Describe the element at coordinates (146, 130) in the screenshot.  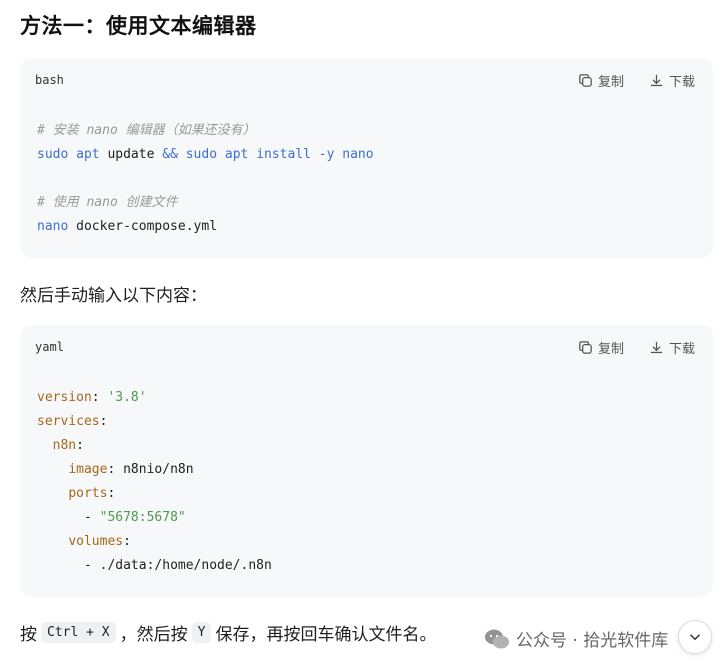
I see `code-comment: # 安装 nano 编辑器（如果还没有）` at that location.